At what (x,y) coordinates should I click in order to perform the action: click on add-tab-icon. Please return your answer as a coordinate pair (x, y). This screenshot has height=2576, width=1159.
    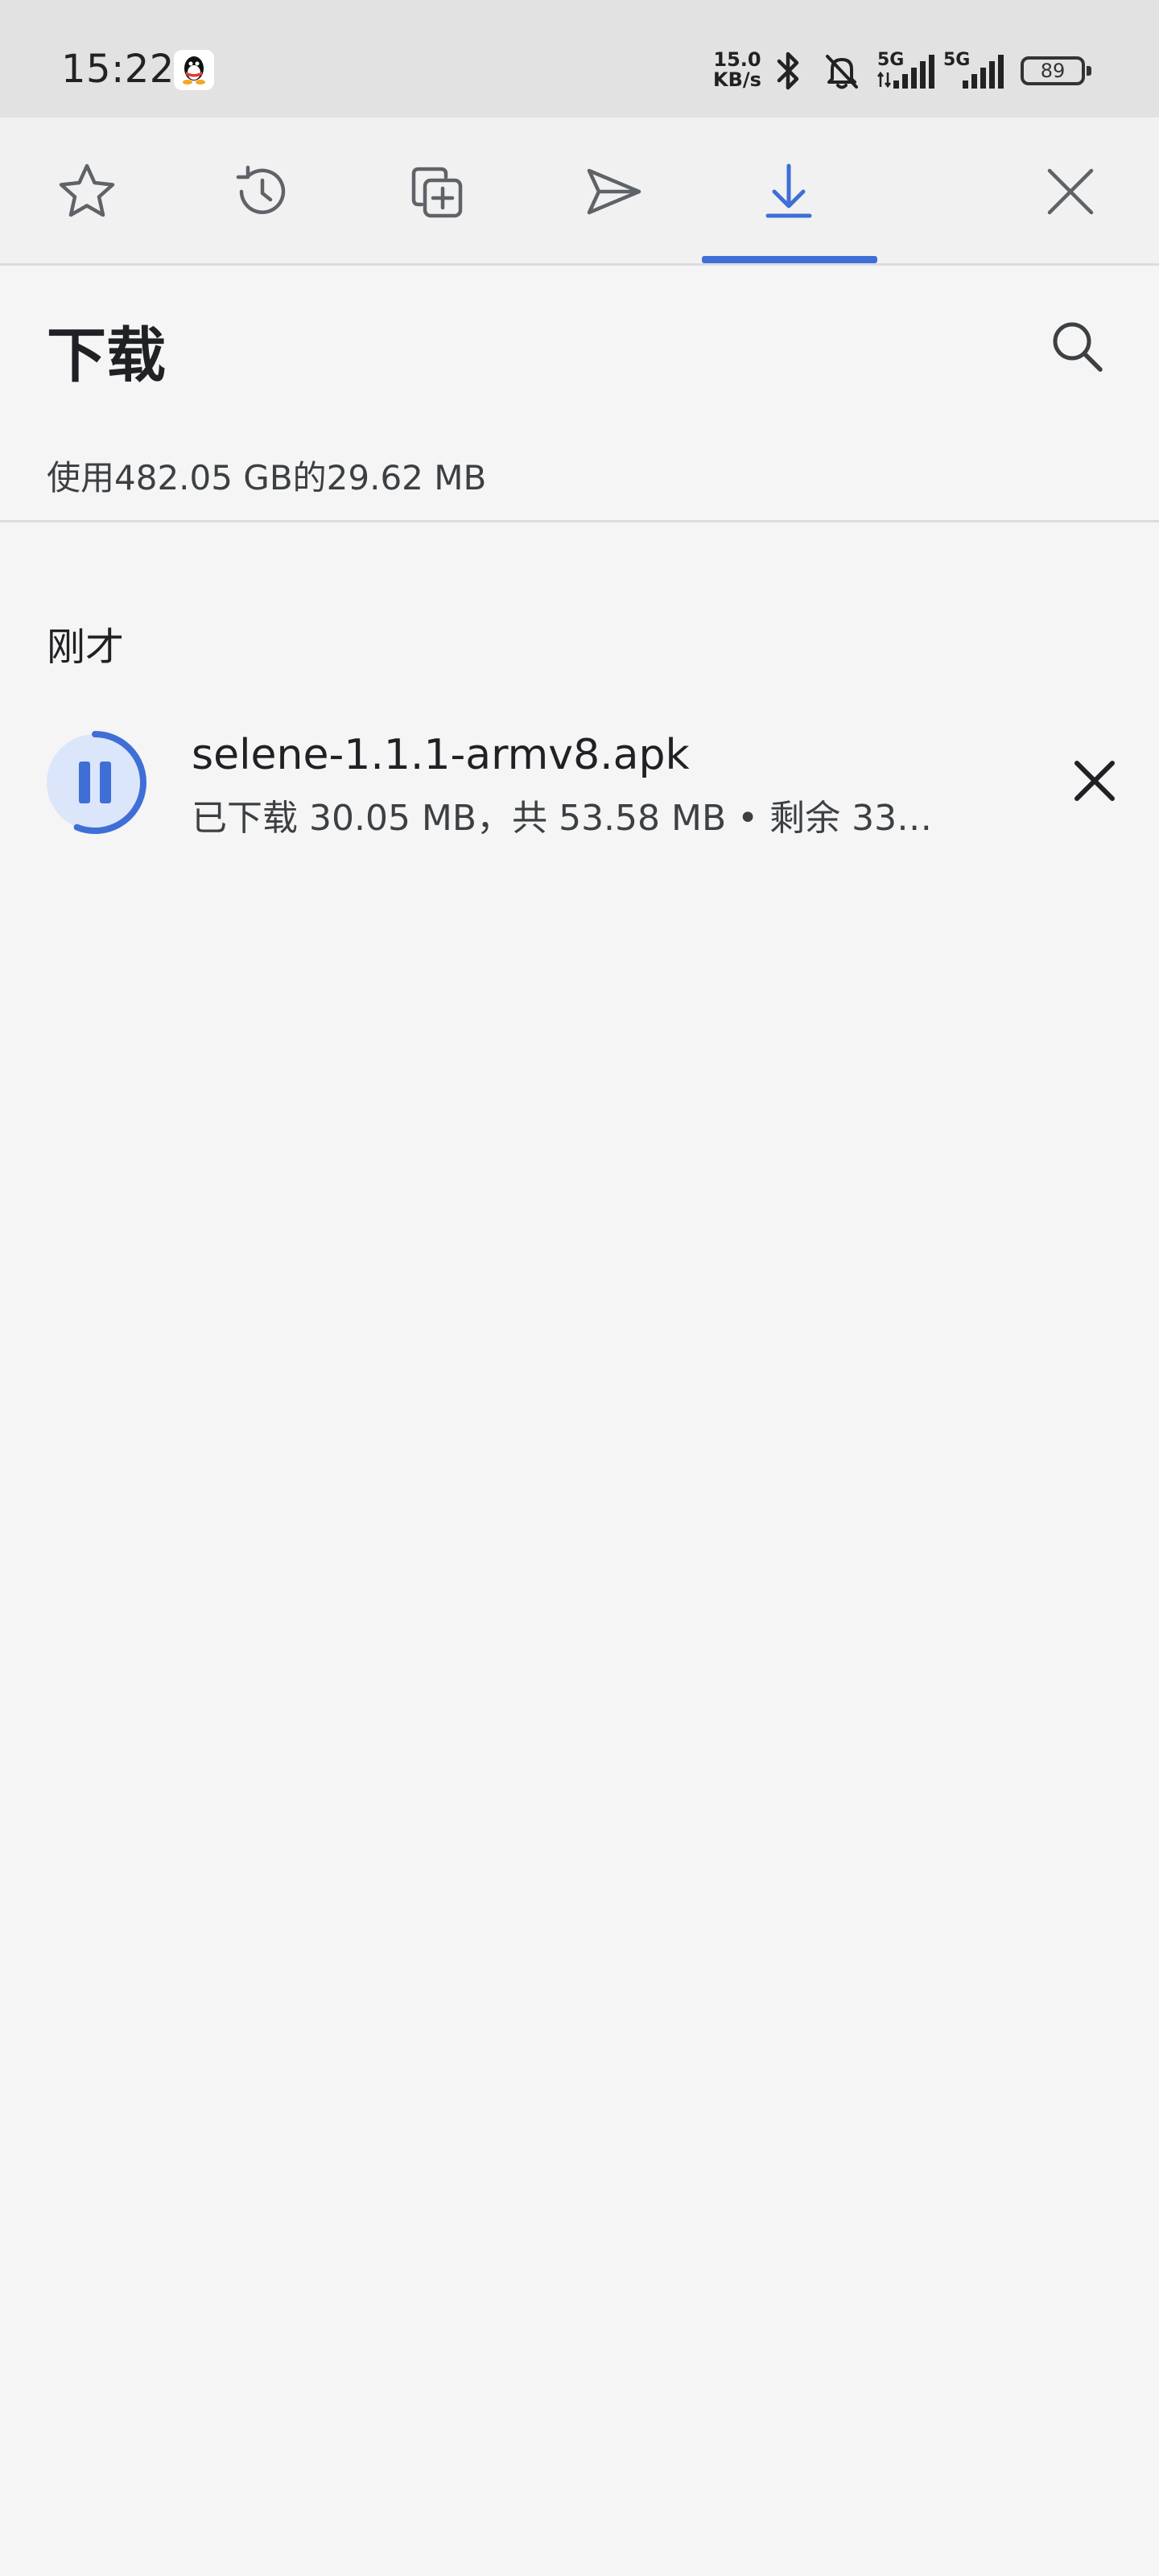
    Looking at the image, I should click on (437, 192).